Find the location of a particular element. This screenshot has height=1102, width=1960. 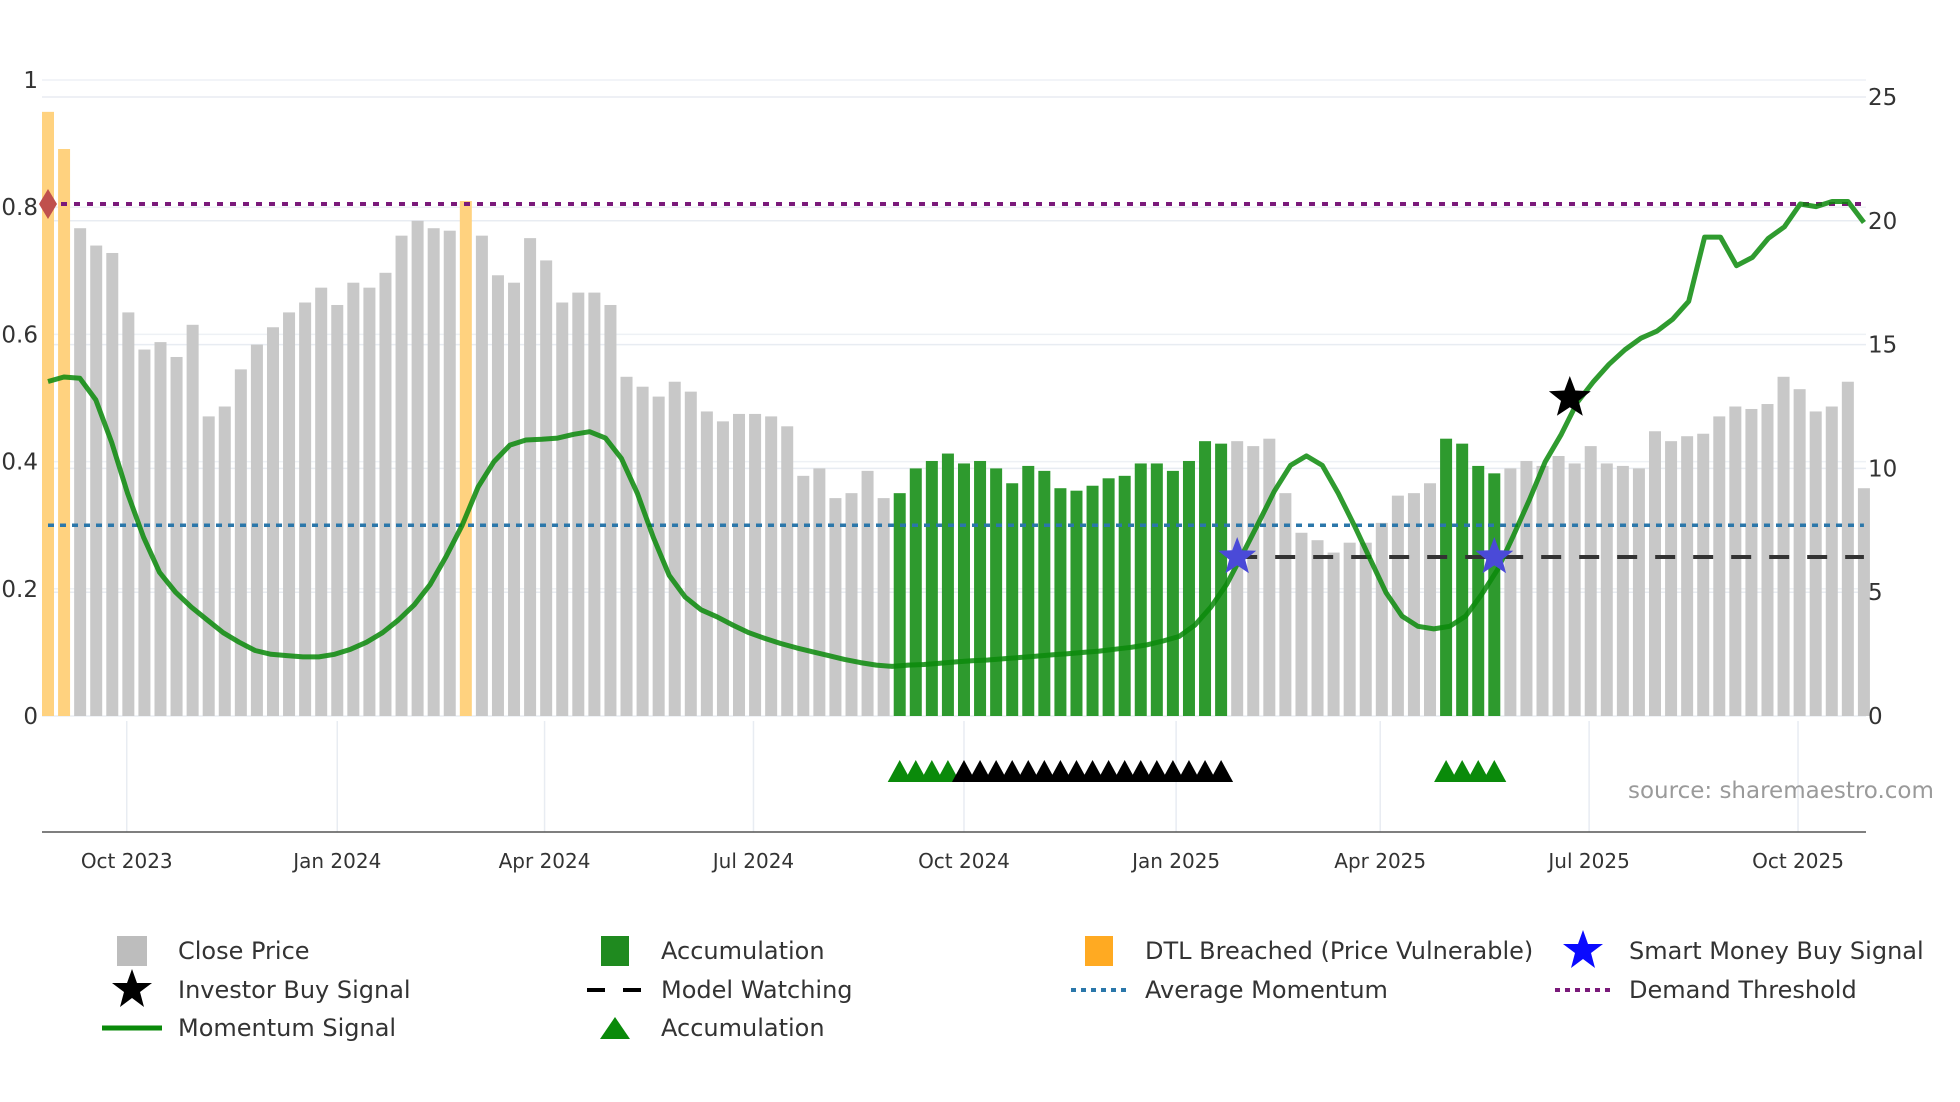

source-label: source: sharemaestro.com is located at coordinates (1781, 791).